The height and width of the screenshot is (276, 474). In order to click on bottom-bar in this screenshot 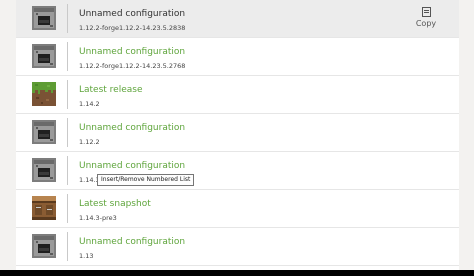, I will do `click(237, 273)`.